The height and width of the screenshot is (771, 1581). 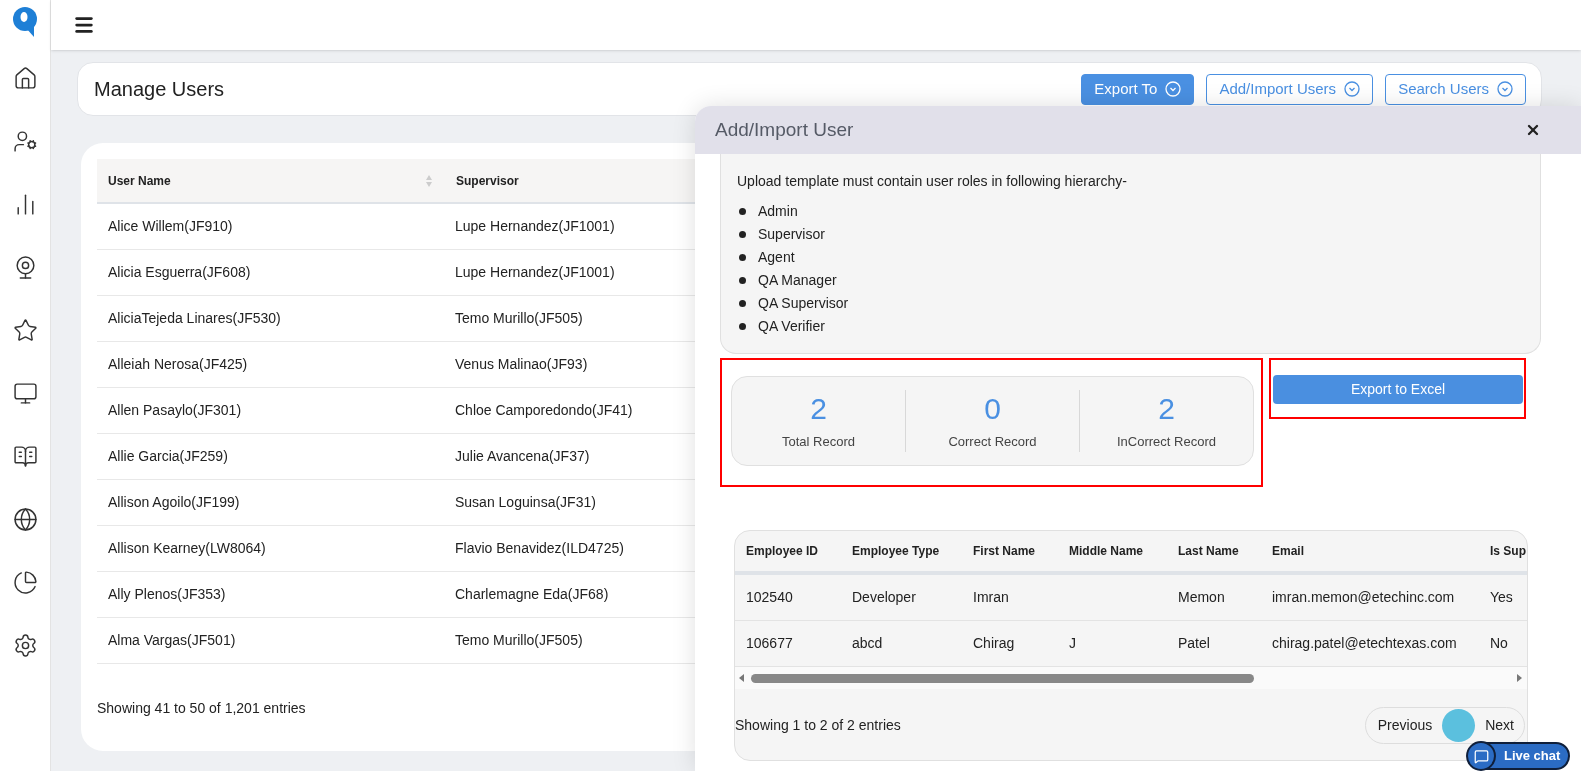 I want to click on stat-label: InCorrect Record, so click(x=1166, y=442).